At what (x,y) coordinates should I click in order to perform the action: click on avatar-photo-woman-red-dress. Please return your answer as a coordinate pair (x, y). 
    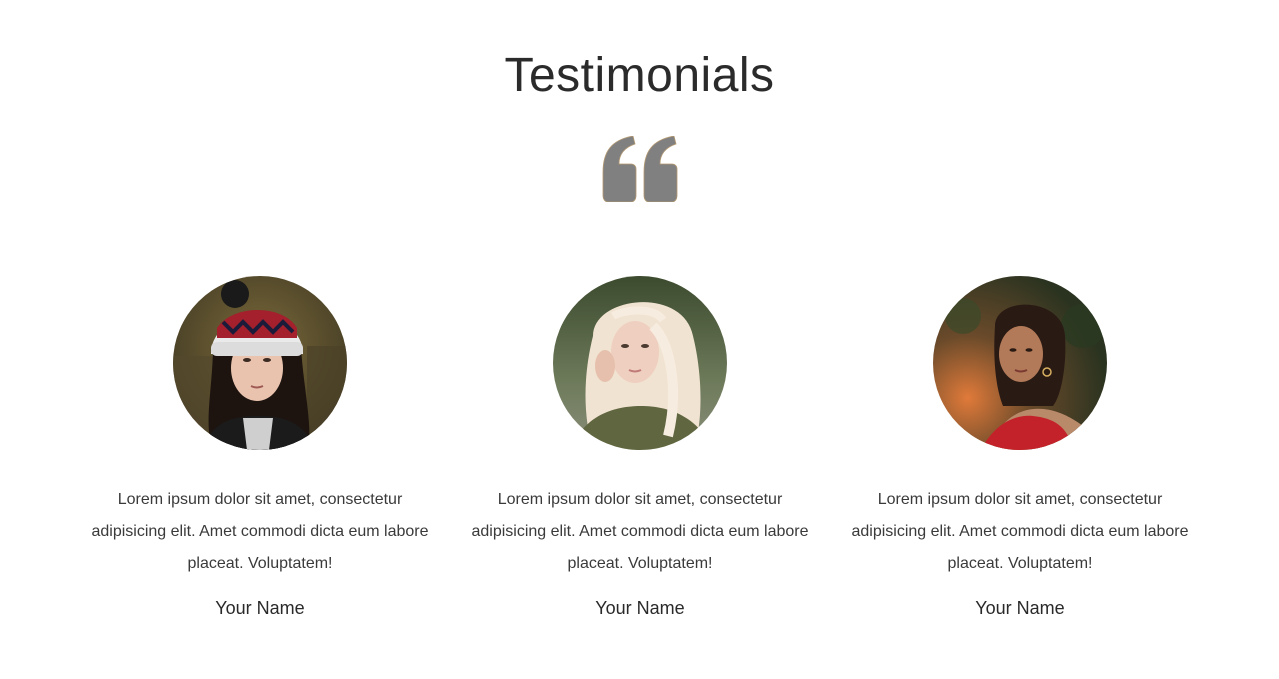
    Looking at the image, I should click on (1020, 363).